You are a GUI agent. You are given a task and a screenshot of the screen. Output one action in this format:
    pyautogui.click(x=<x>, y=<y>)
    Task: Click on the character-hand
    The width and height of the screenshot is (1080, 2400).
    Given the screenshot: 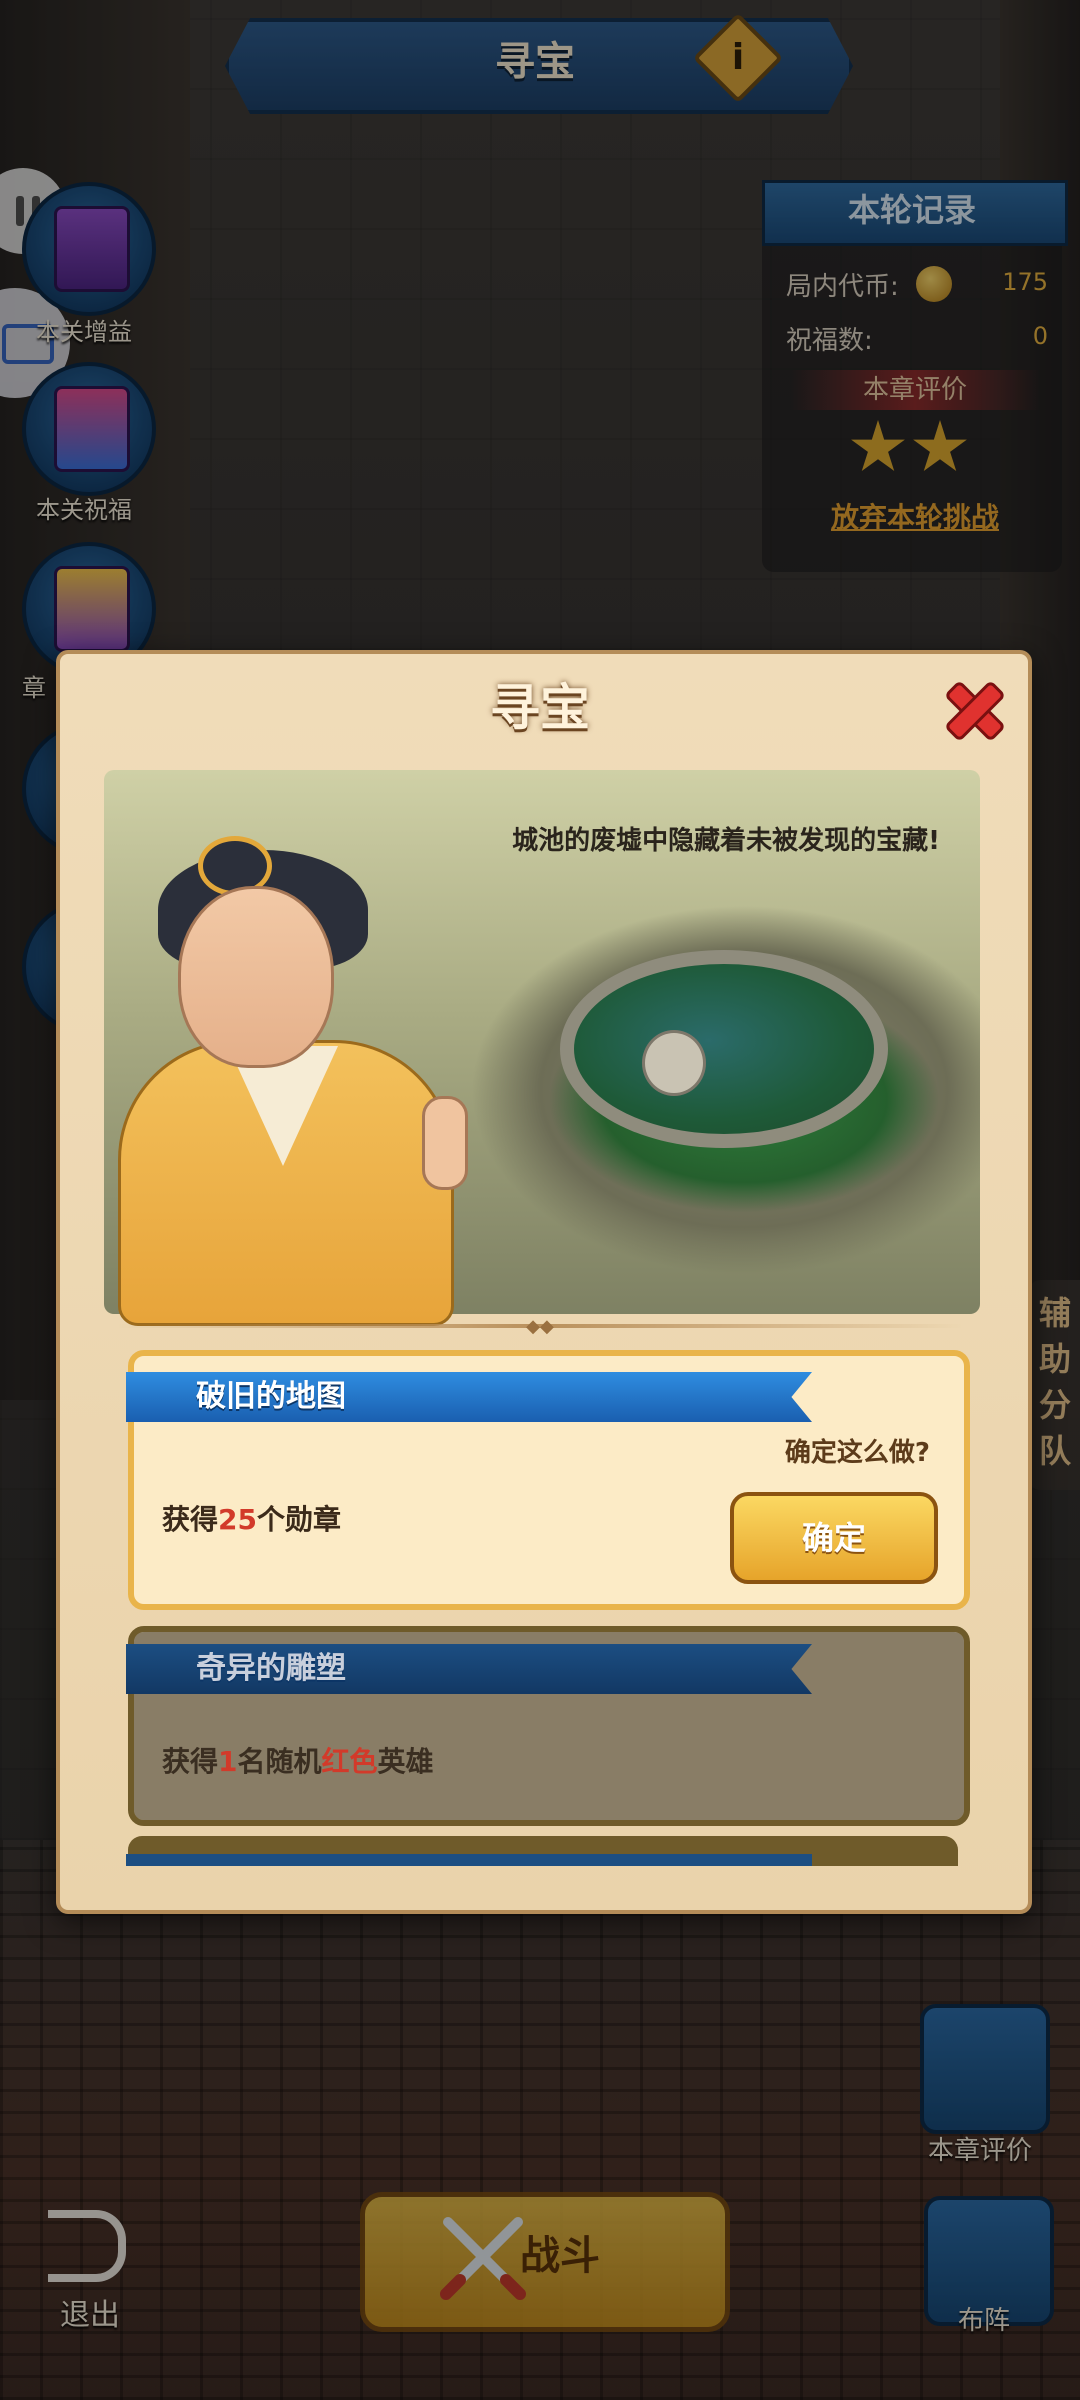 What is the action you would take?
    pyautogui.click(x=445, y=1143)
    